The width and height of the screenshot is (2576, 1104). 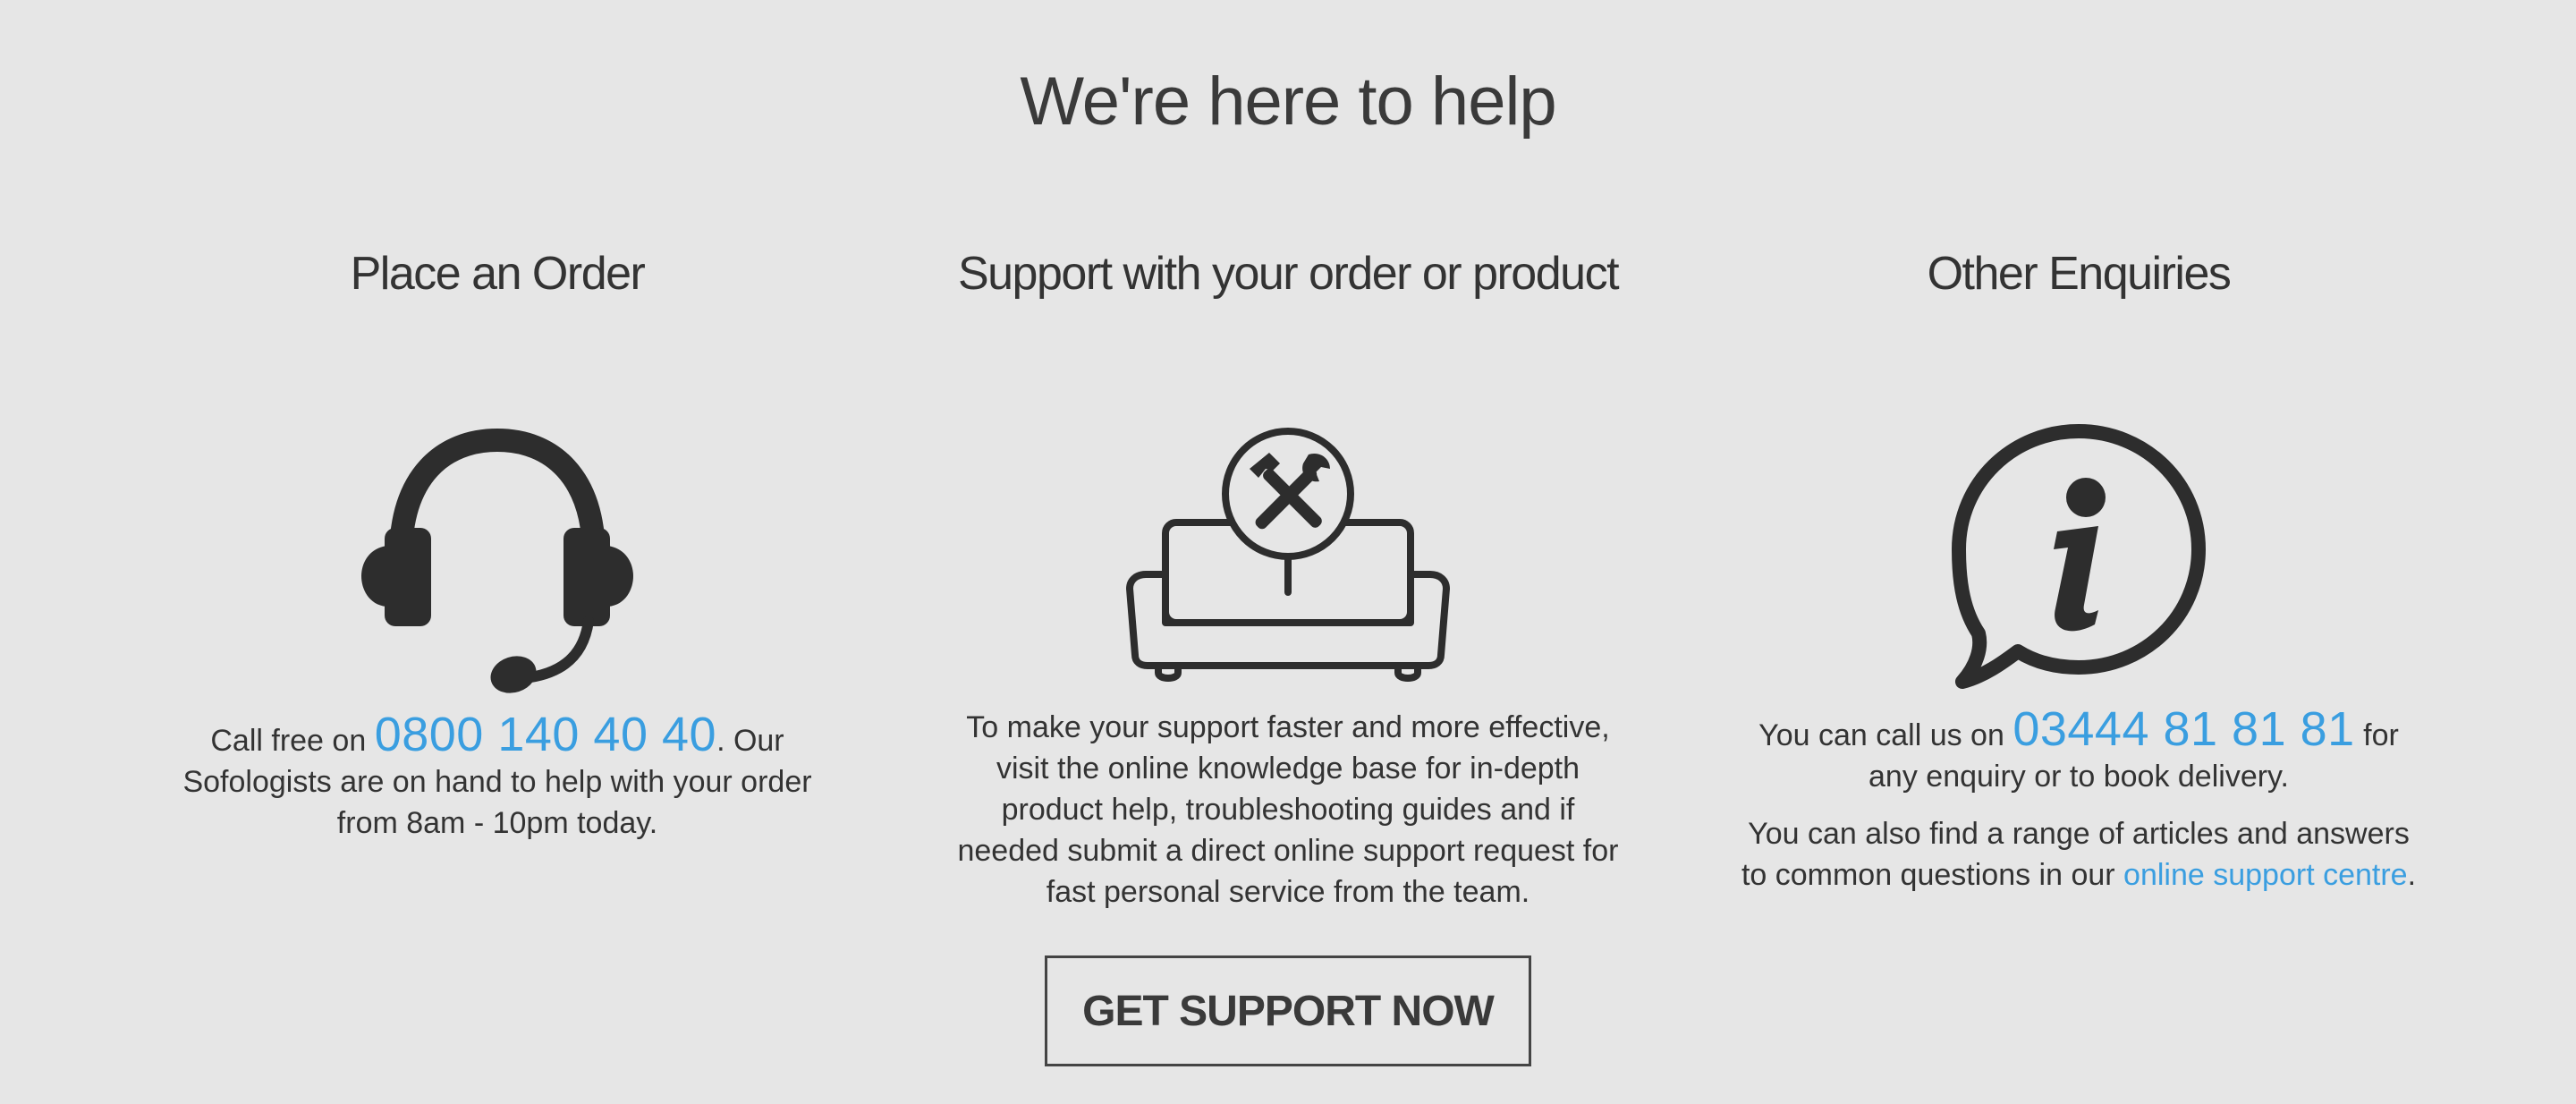 What do you see at coordinates (498, 274) in the screenshot?
I see `place-order-heading: Place an Order` at bounding box center [498, 274].